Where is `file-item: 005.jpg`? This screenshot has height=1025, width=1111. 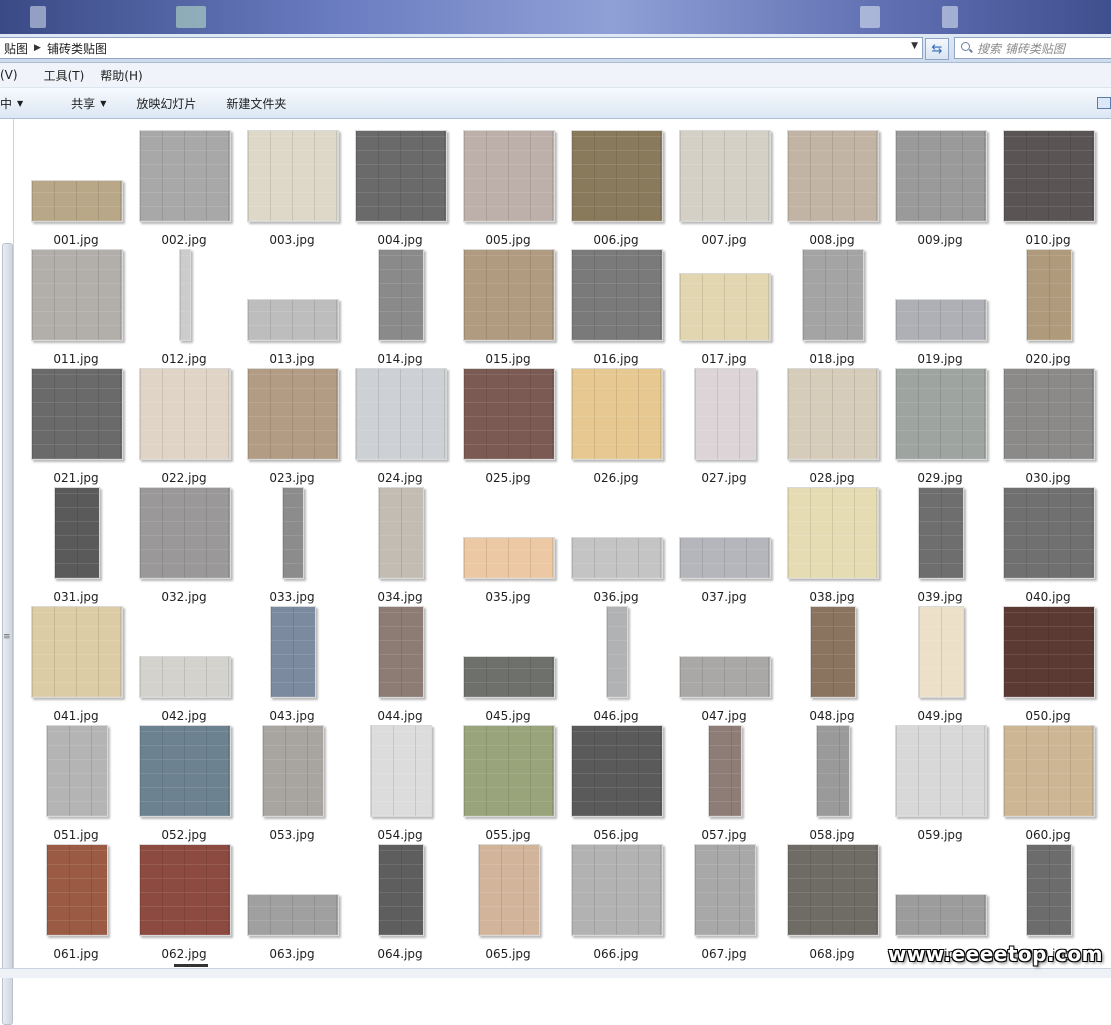
file-item: 005.jpg is located at coordinates (508, 187).